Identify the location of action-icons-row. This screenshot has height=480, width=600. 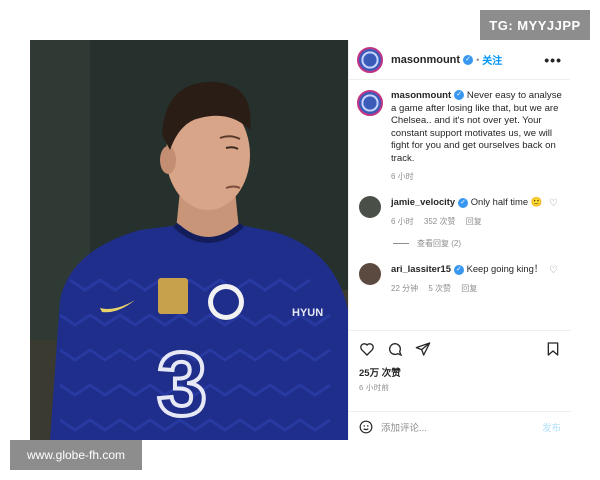
(460, 344).